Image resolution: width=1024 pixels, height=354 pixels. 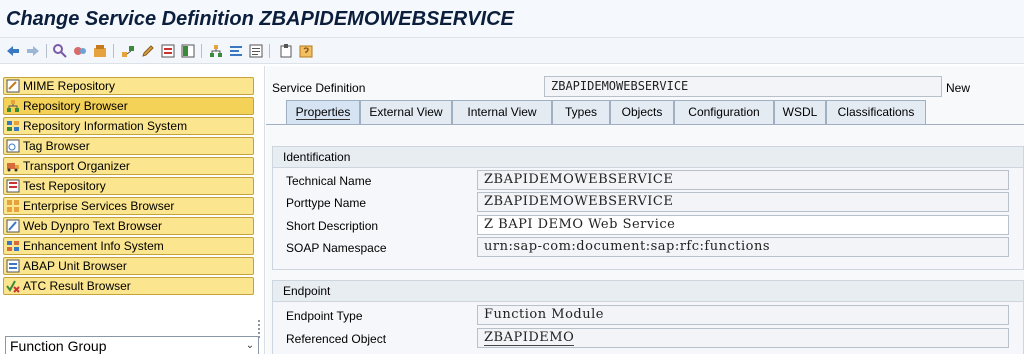 I want to click on application-toolbar, so click(x=512, y=51).